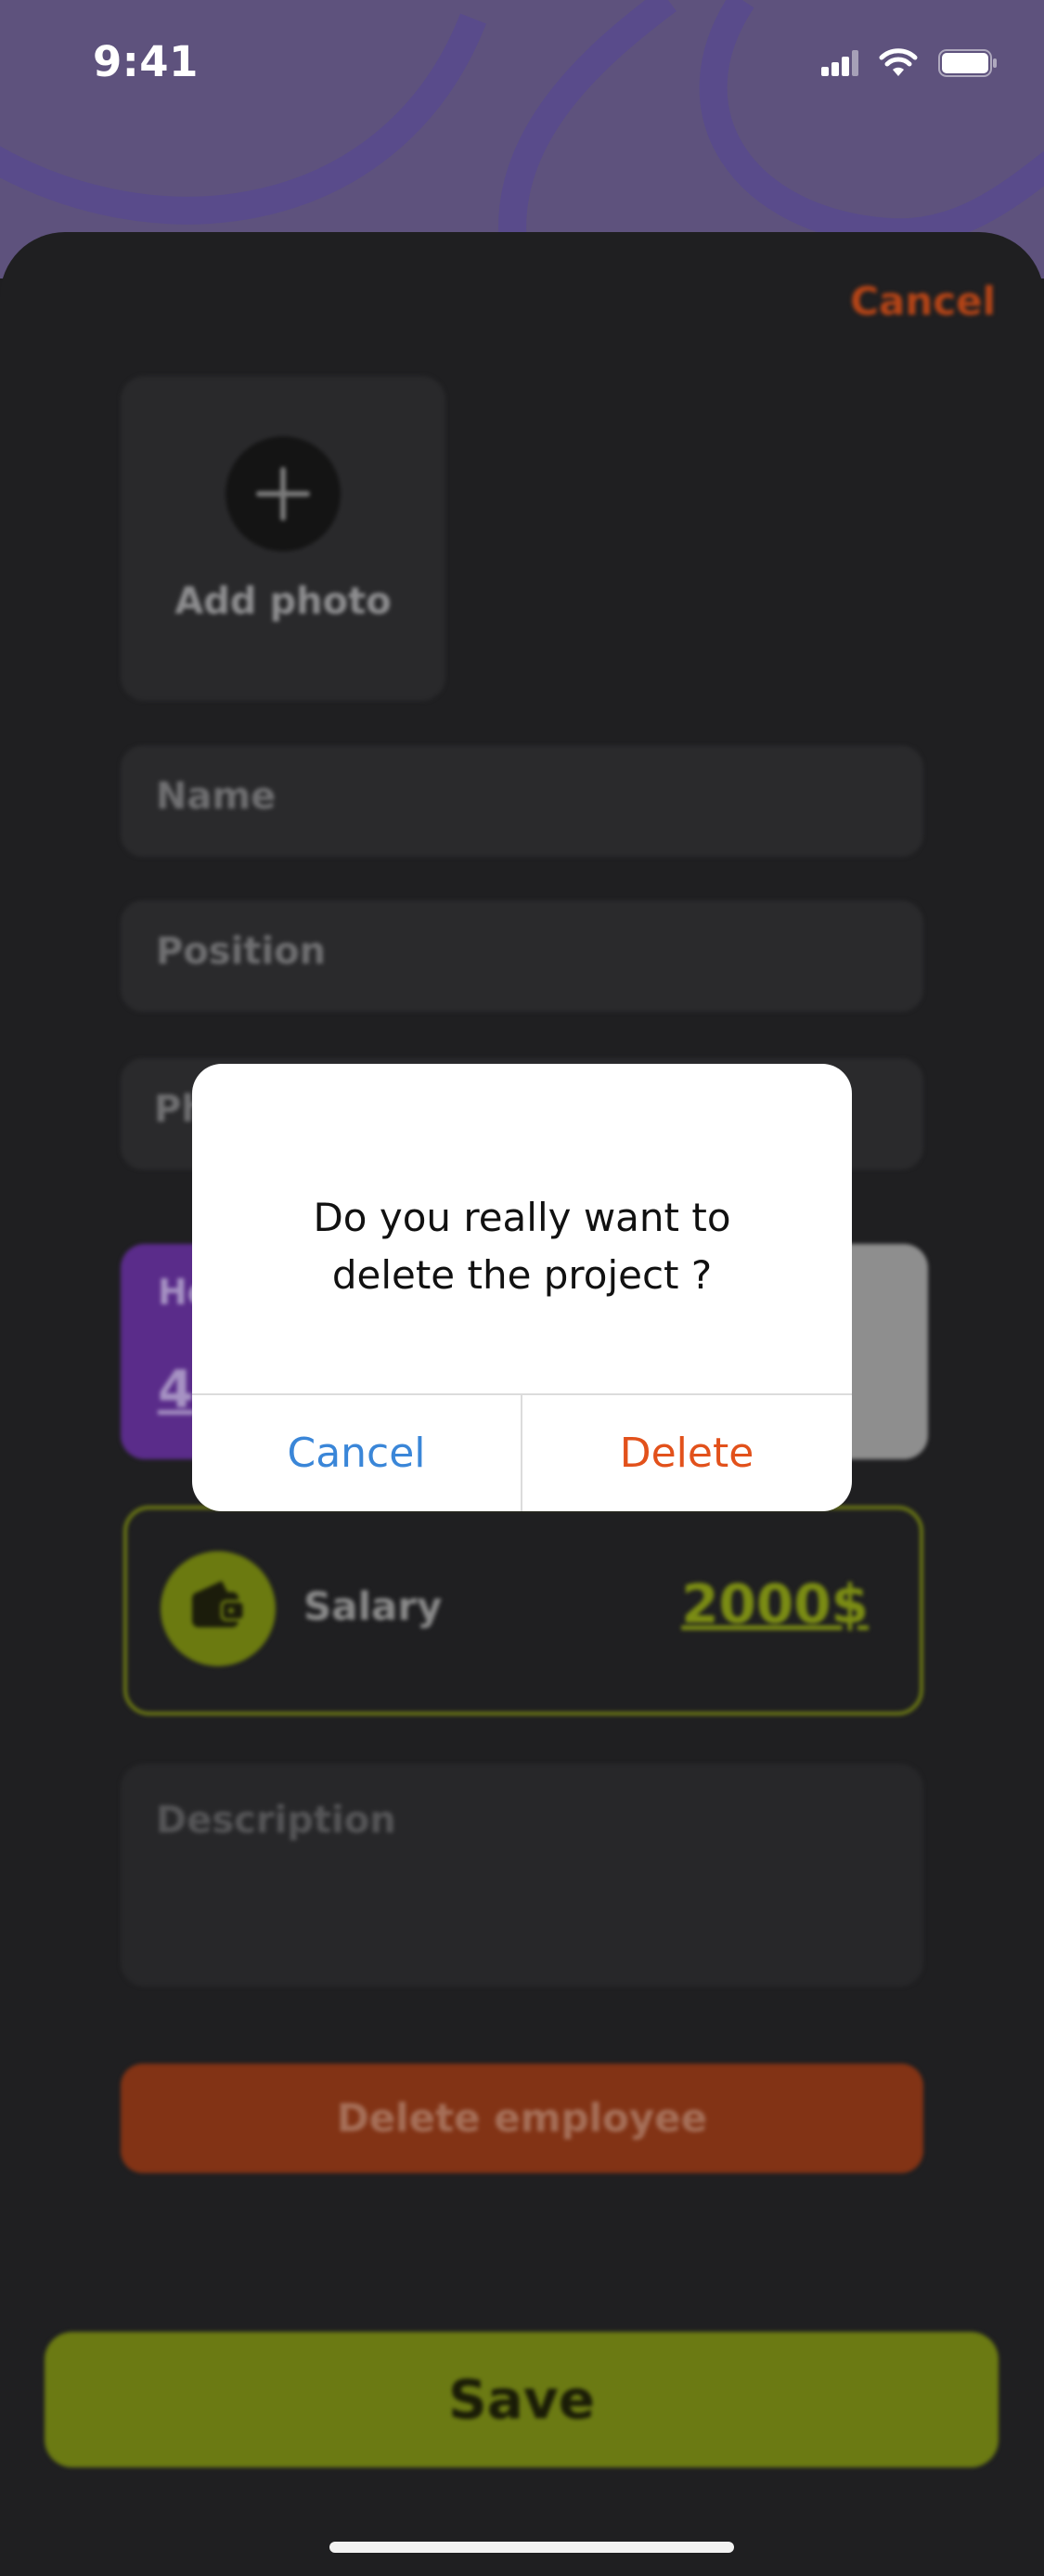 This screenshot has width=1044, height=2576. Describe the element at coordinates (968, 63) in the screenshot. I see `battery-icon` at that location.